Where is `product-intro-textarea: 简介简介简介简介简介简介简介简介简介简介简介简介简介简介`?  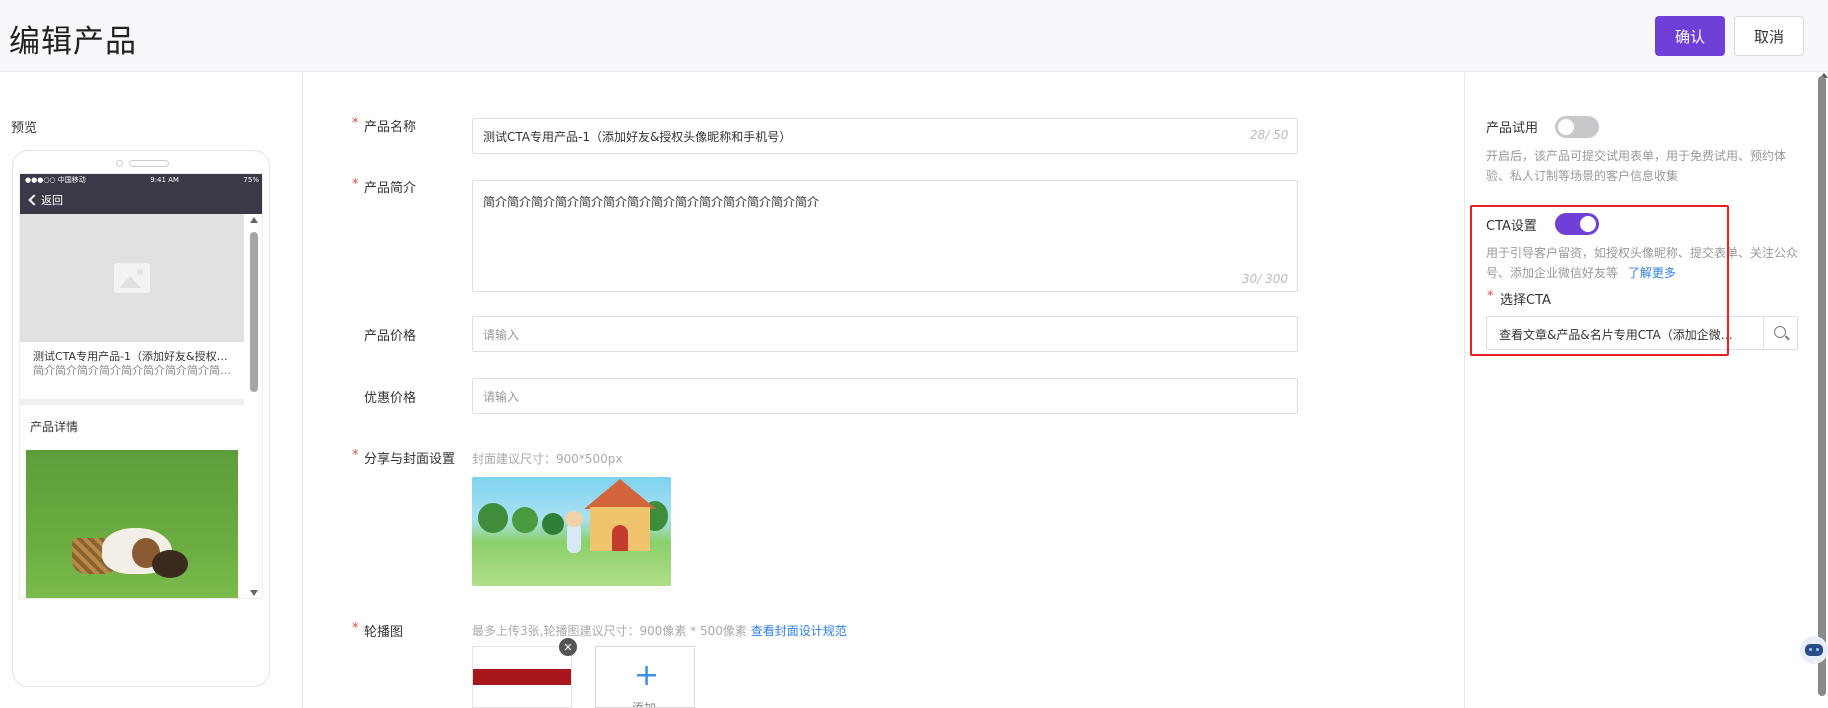
product-intro-textarea: 简介简介简介简介简介简介简介简介简介简介简介简介简介简介 is located at coordinates (885, 236).